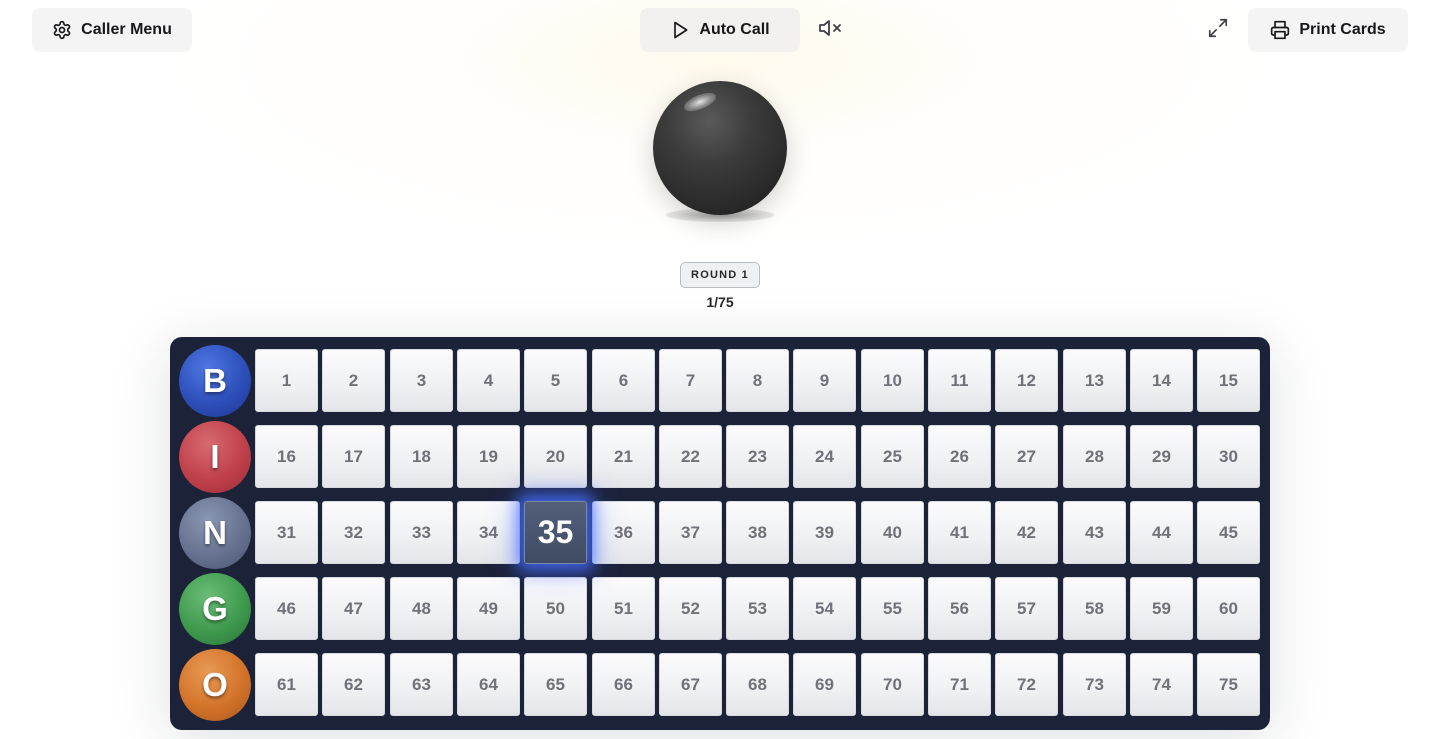 This screenshot has height=739, width=1440. What do you see at coordinates (555, 380) in the screenshot?
I see `number-cell: 5` at bounding box center [555, 380].